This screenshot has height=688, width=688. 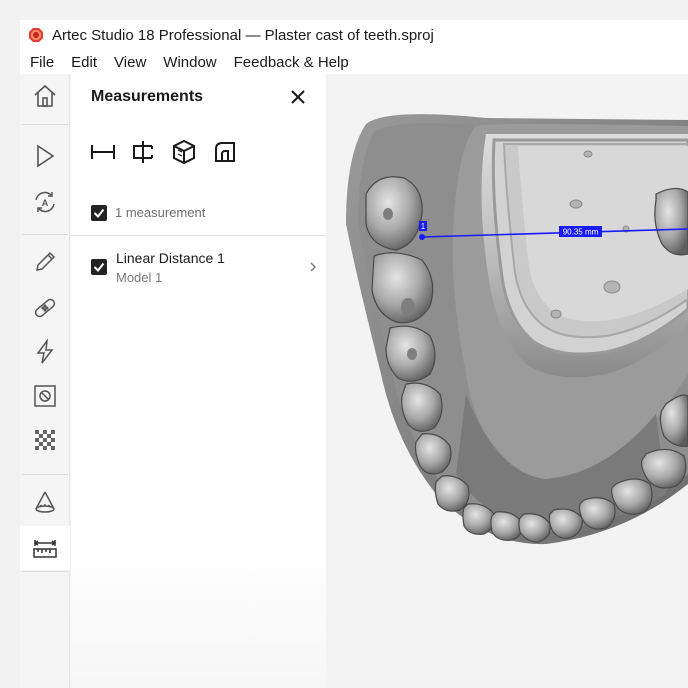 I want to click on scan-button, so click(x=45, y=156).